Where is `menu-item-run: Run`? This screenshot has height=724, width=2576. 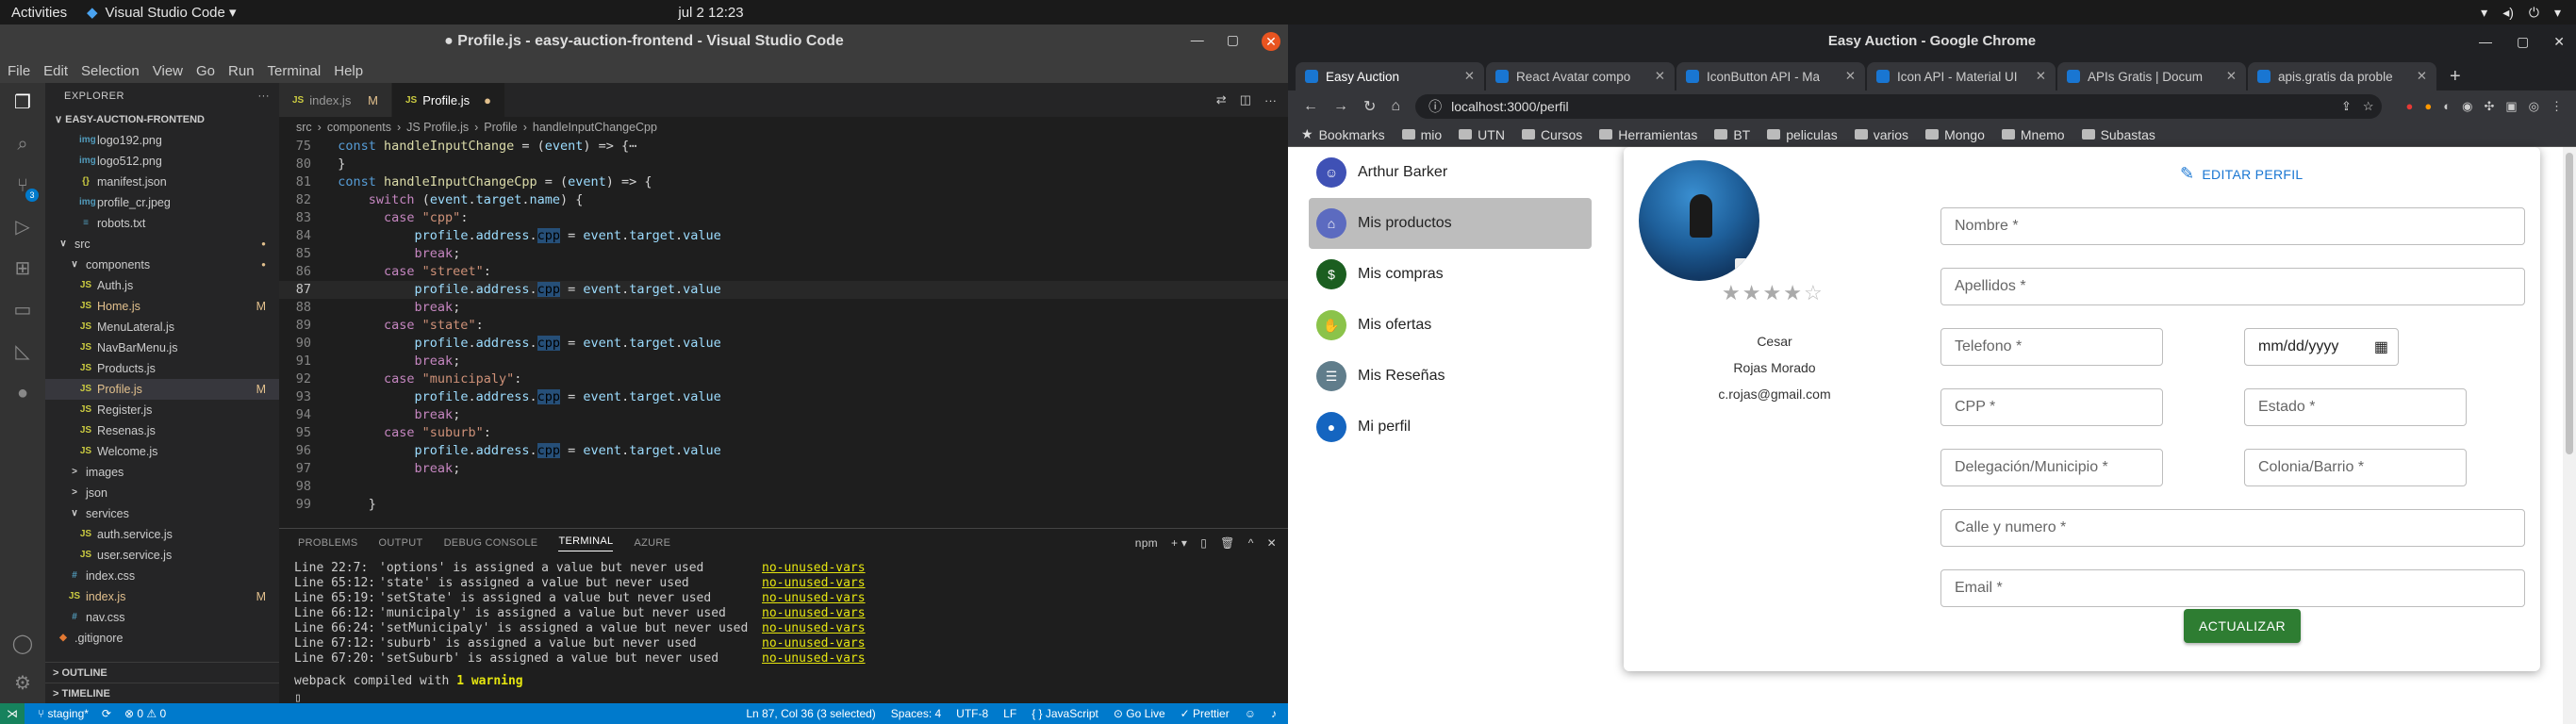
menu-item-run: Run is located at coordinates (241, 71).